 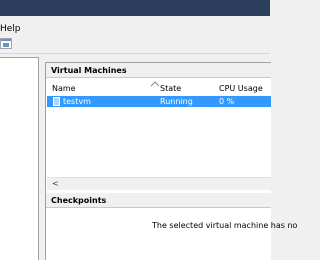 I want to click on checkpoints-title: Checkpoints, so click(x=79, y=200).